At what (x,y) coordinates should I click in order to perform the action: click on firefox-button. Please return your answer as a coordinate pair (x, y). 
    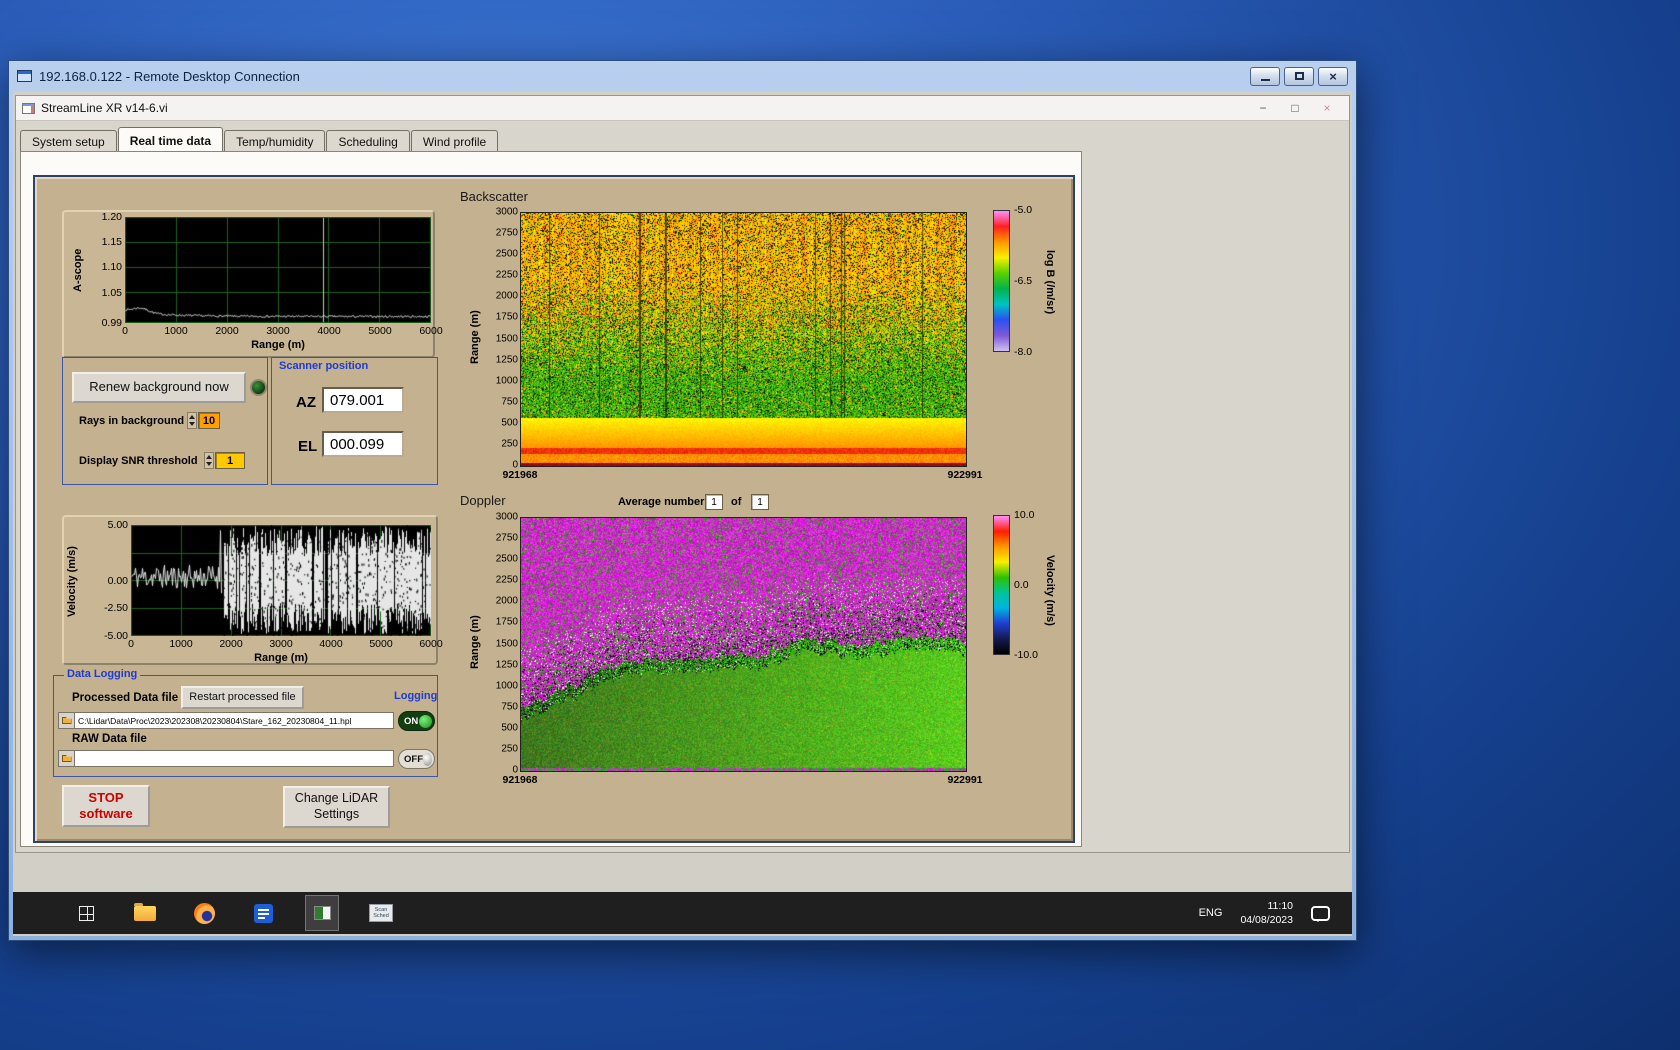
    Looking at the image, I should click on (204, 913).